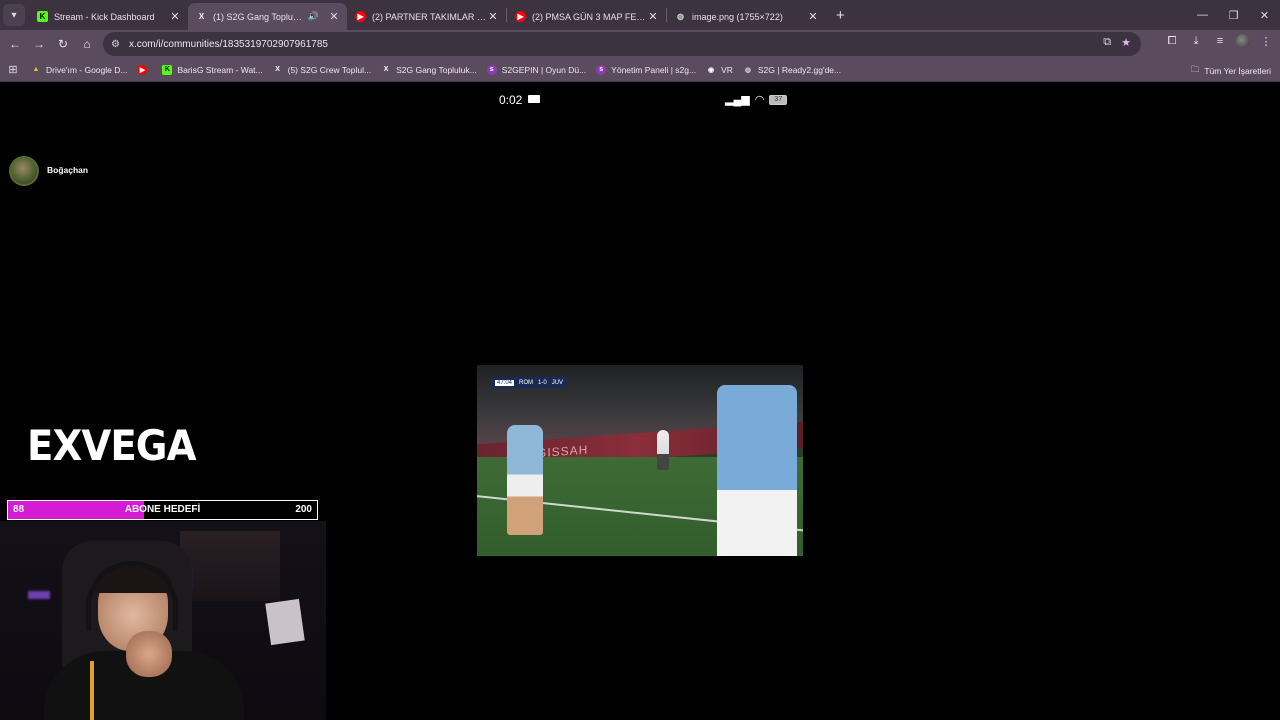  I want to click on tab-4: ◍ image.png (1755×722) ✕, so click(746, 16).